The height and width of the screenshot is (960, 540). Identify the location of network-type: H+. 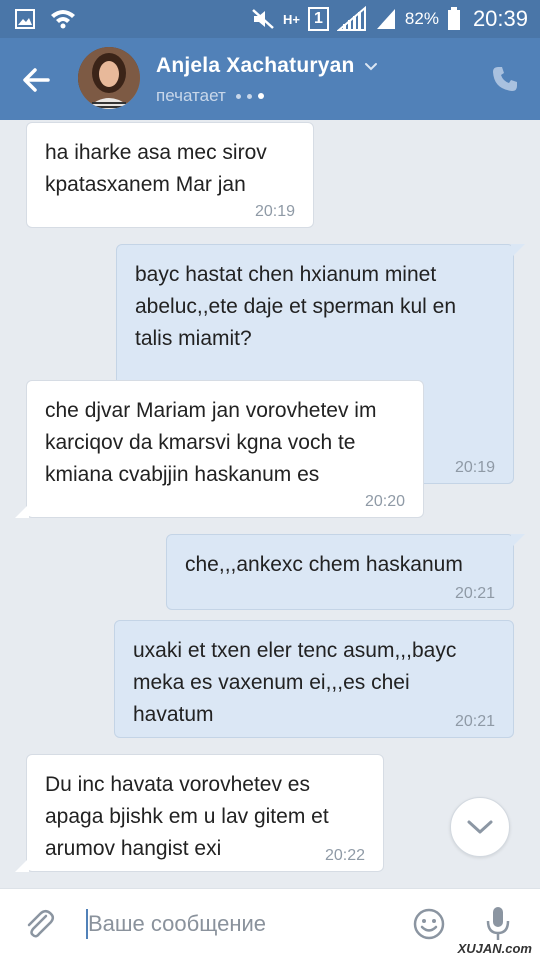
(291, 19).